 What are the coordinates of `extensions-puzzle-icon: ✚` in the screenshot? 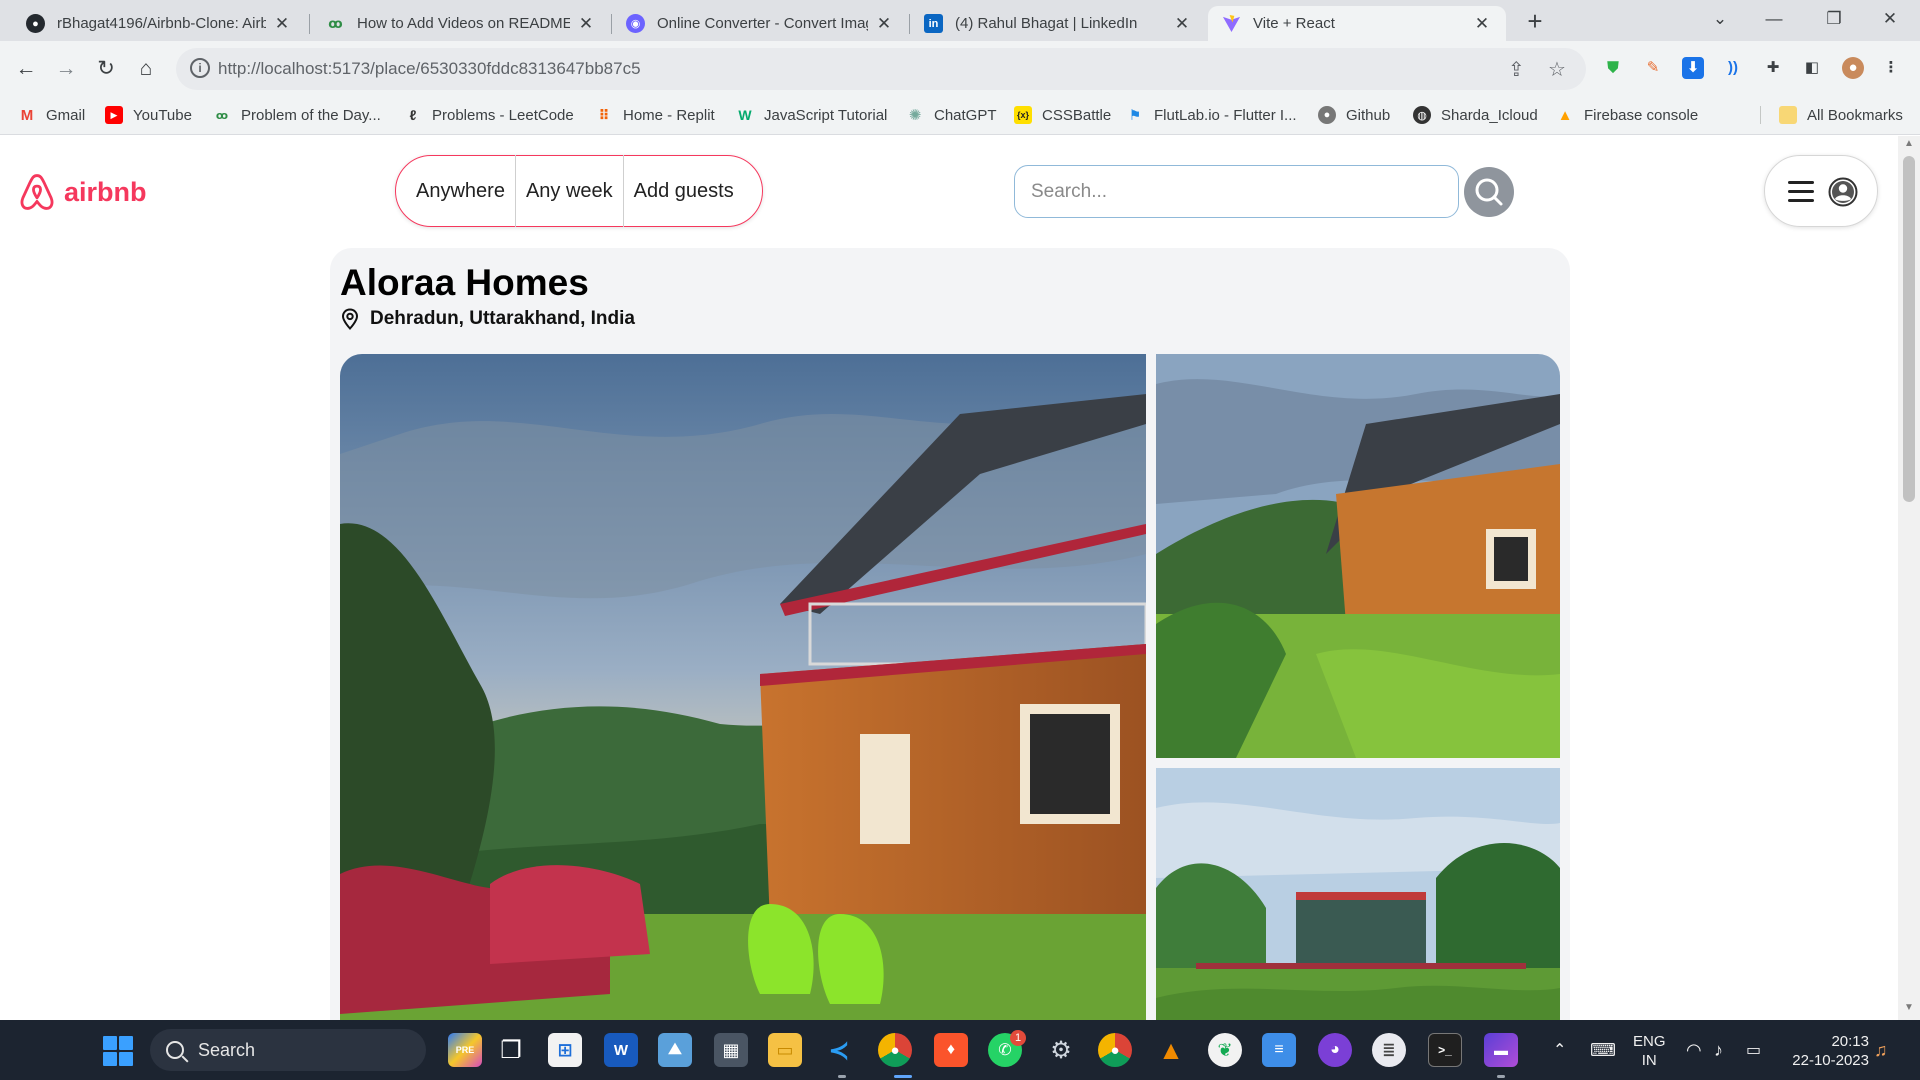 It's located at (1773, 68).